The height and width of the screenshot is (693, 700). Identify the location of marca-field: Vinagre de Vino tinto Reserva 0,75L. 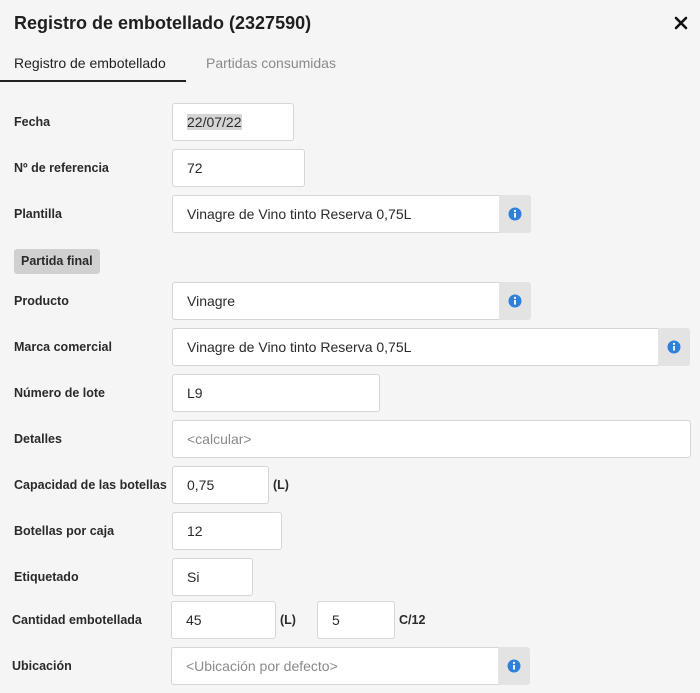
(415, 347).